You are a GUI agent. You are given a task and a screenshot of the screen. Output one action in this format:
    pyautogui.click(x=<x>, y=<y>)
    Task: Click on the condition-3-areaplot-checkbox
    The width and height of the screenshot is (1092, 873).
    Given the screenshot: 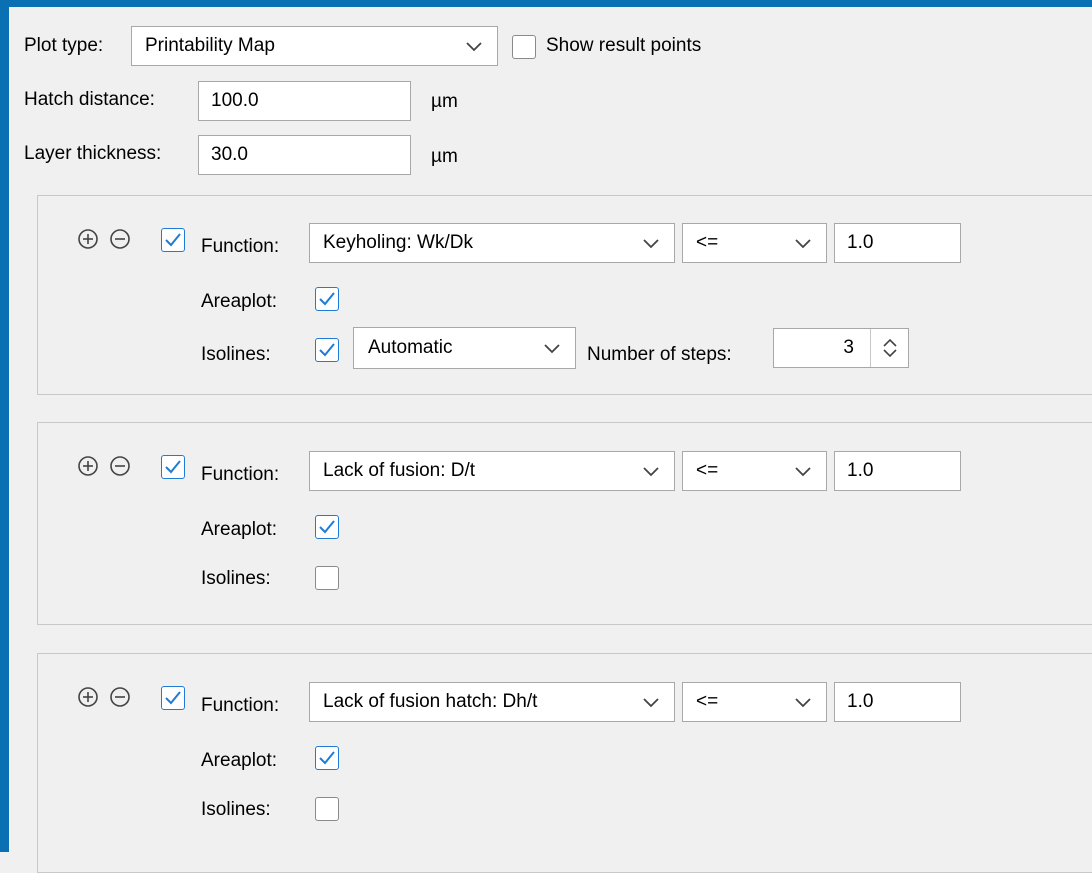 What is the action you would take?
    pyautogui.click(x=327, y=758)
    